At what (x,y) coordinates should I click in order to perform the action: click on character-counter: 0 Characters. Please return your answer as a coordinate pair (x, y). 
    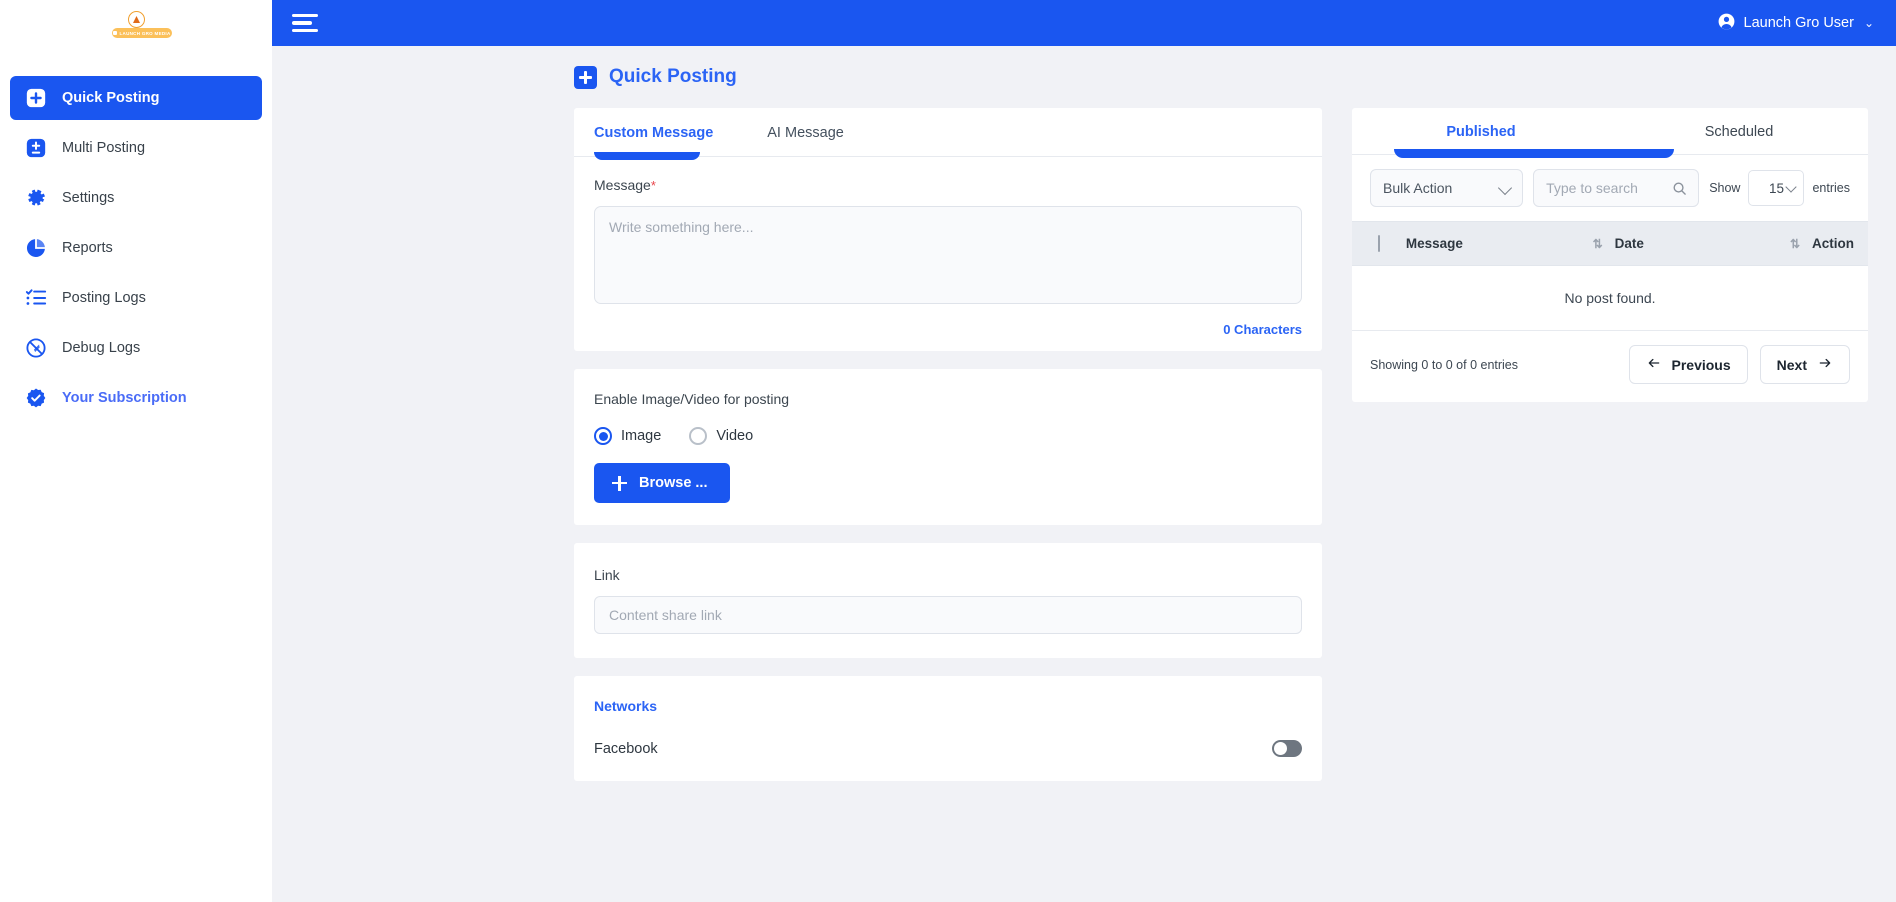
    Looking at the image, I should click on (1262, 329).